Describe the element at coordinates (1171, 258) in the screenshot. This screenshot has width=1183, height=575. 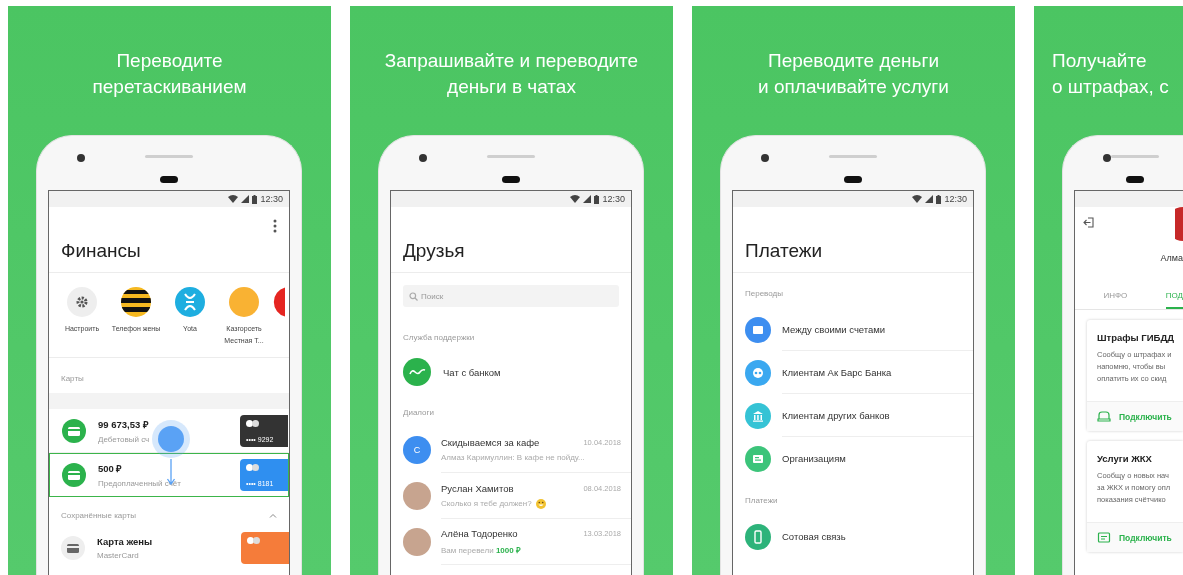
I see `user-name: Алма` at that location.